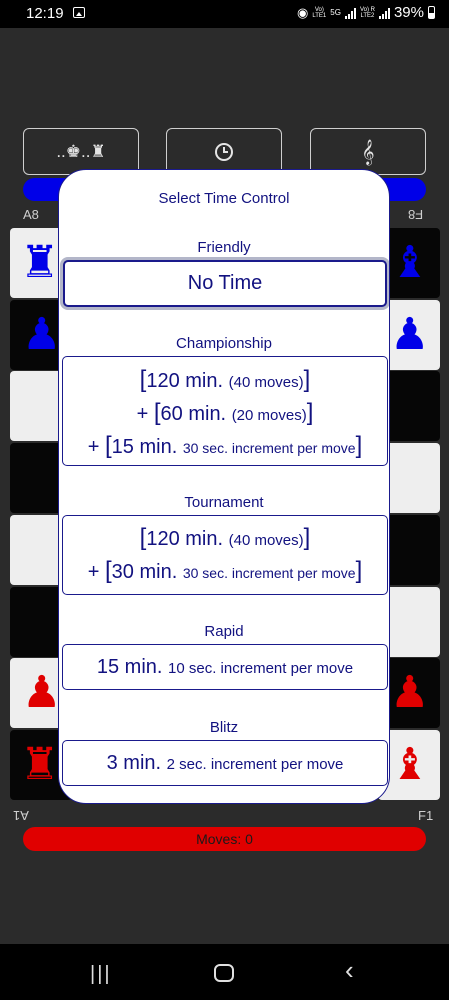 This screenshot has width=449, height=1000. I want to click on option-line: 15 min. 10 sec. increment per move, so click(225, 667).